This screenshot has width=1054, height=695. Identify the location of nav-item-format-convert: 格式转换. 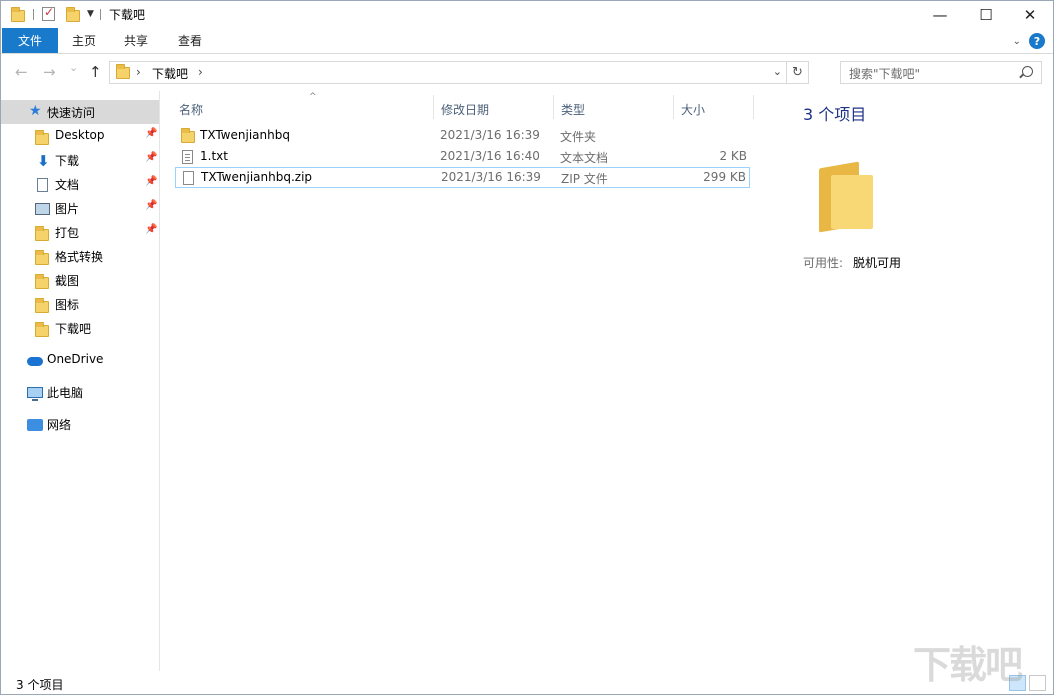
(80, 256).